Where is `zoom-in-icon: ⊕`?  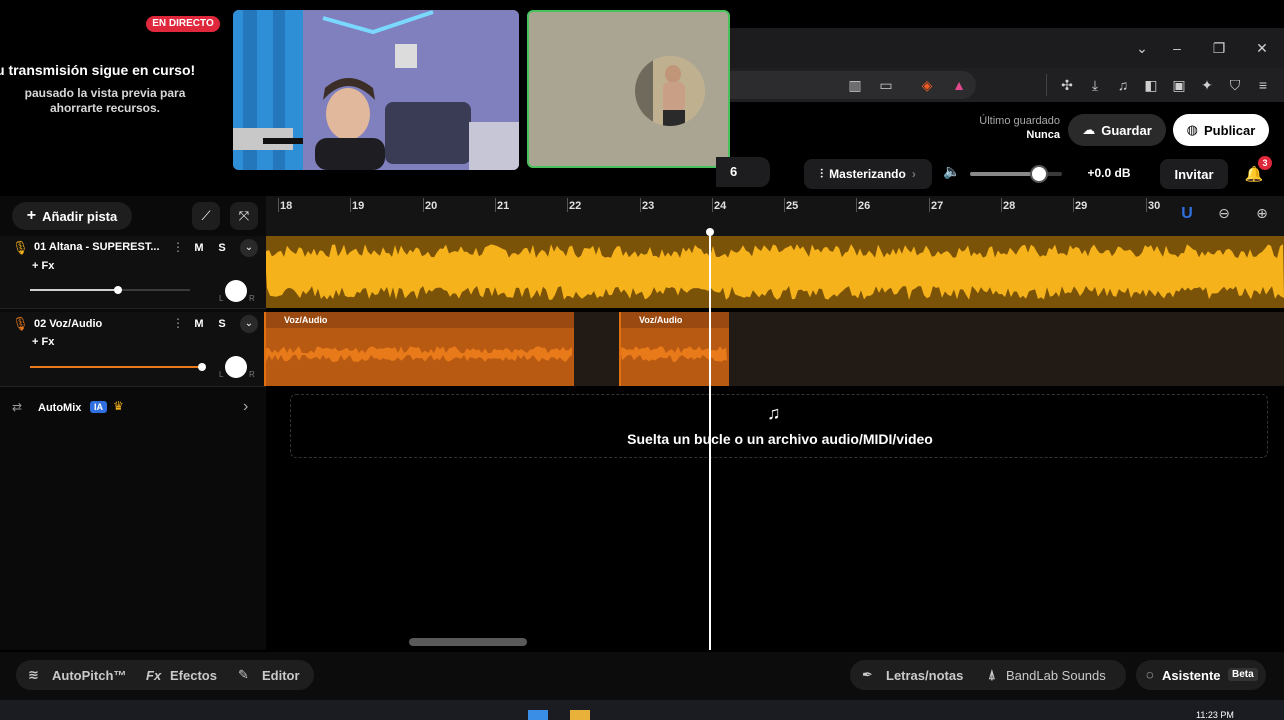
zoom-in-icon: ⊕ is located at coordinates (1262, 216).